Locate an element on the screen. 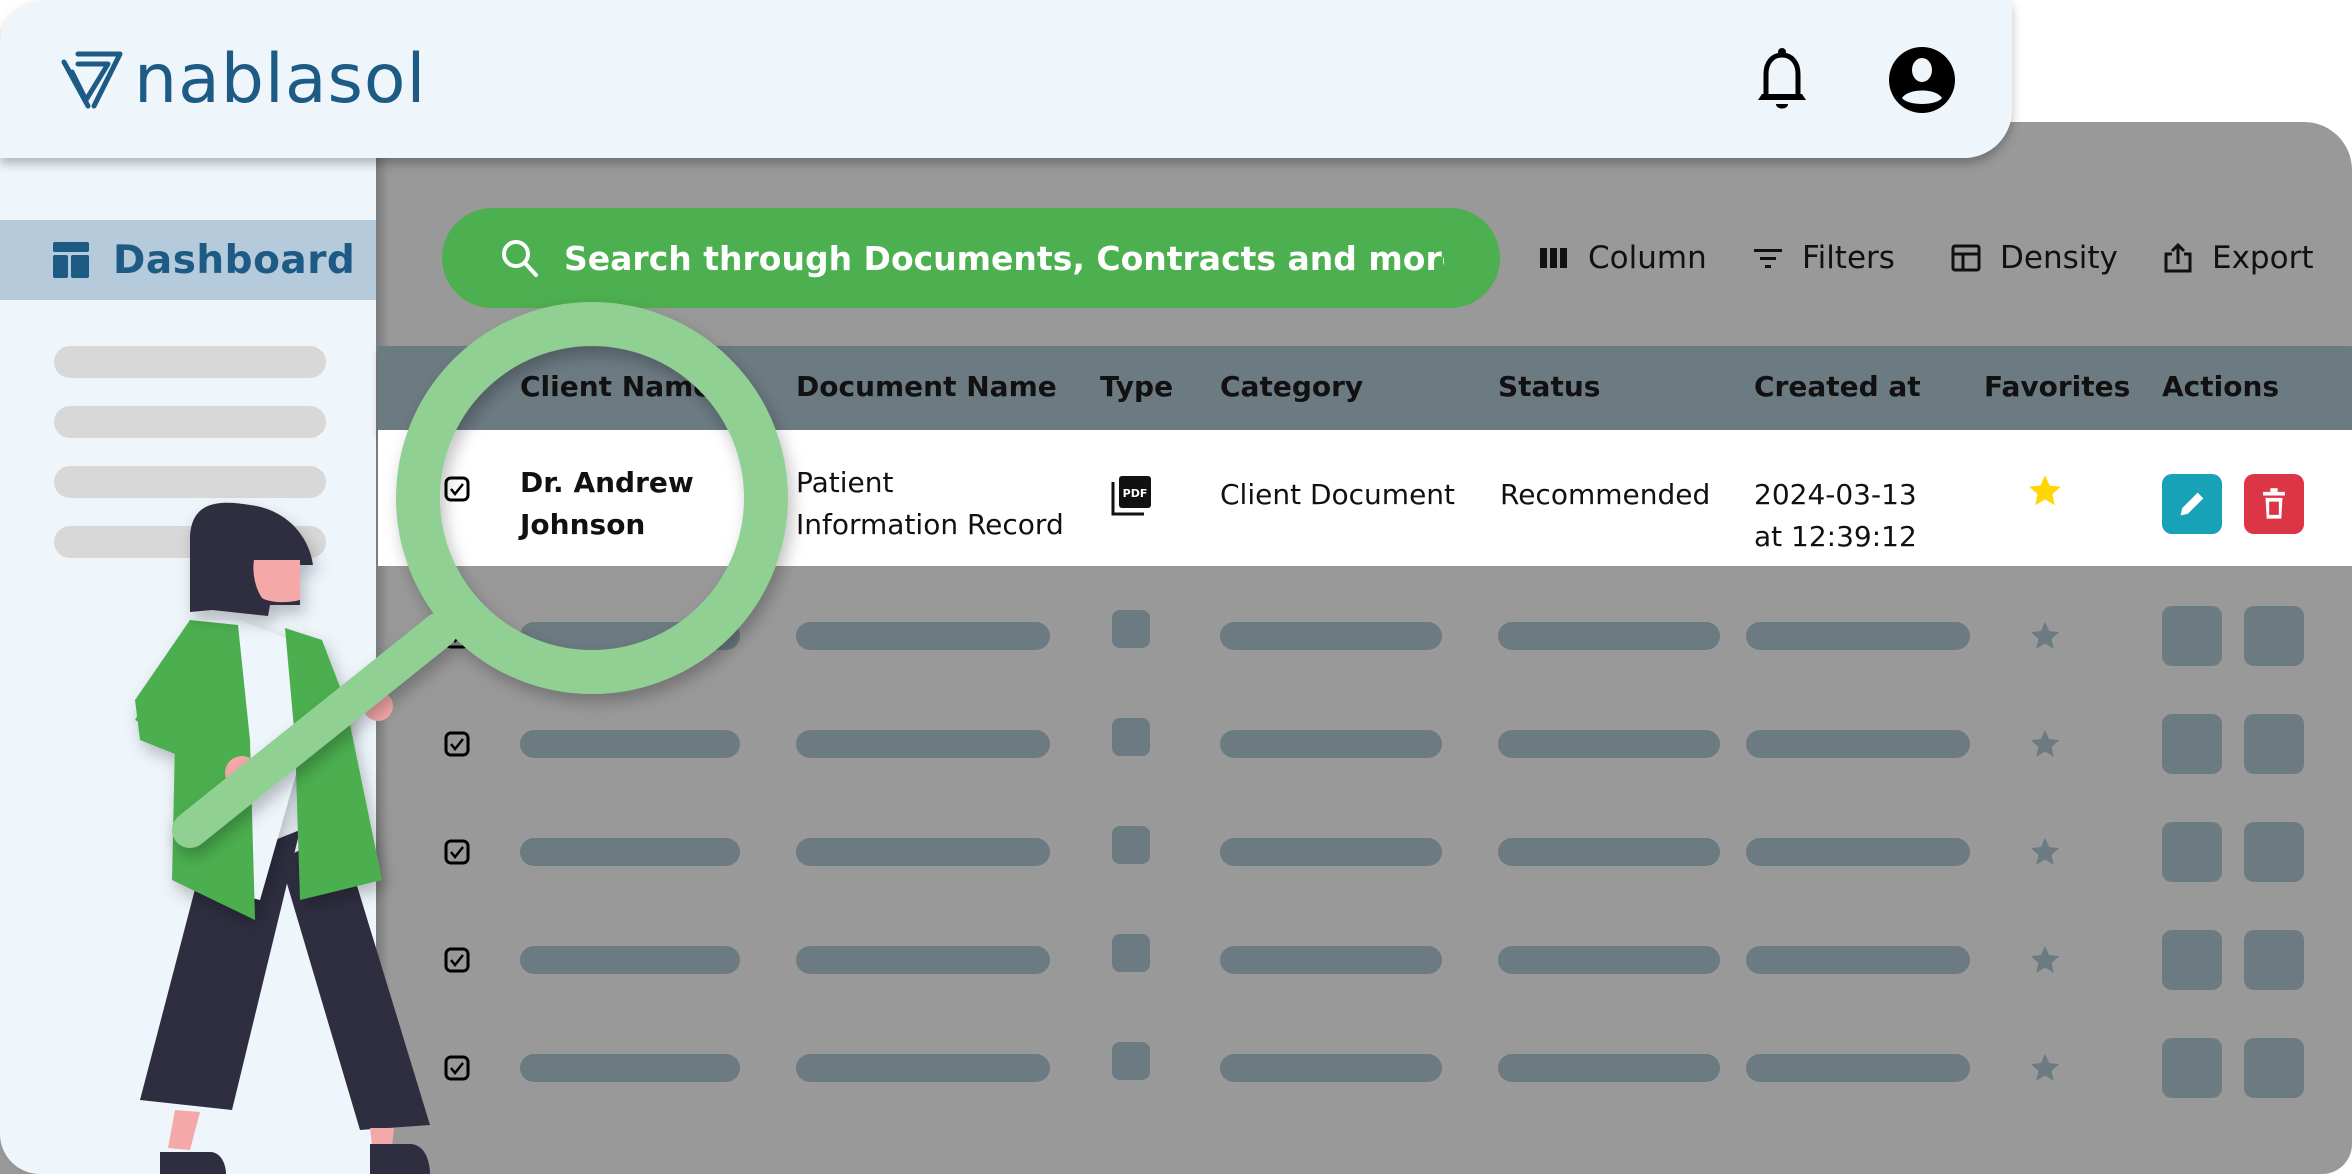  category-cell: Client Document is located at coordinates (1338, 494).